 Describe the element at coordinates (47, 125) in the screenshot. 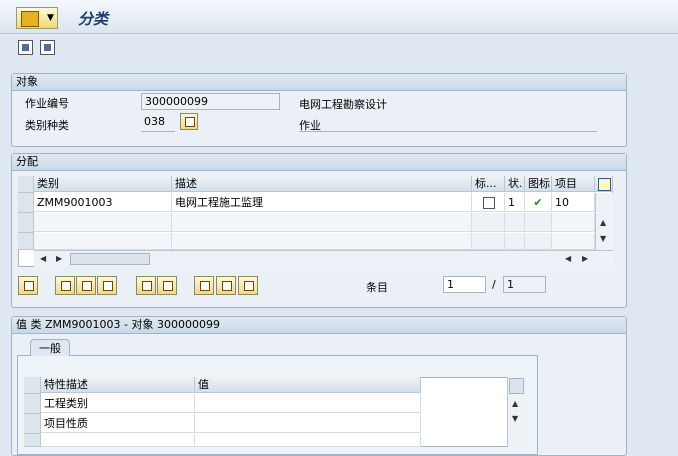

I see `class-type-label: 类别种类` at that location.